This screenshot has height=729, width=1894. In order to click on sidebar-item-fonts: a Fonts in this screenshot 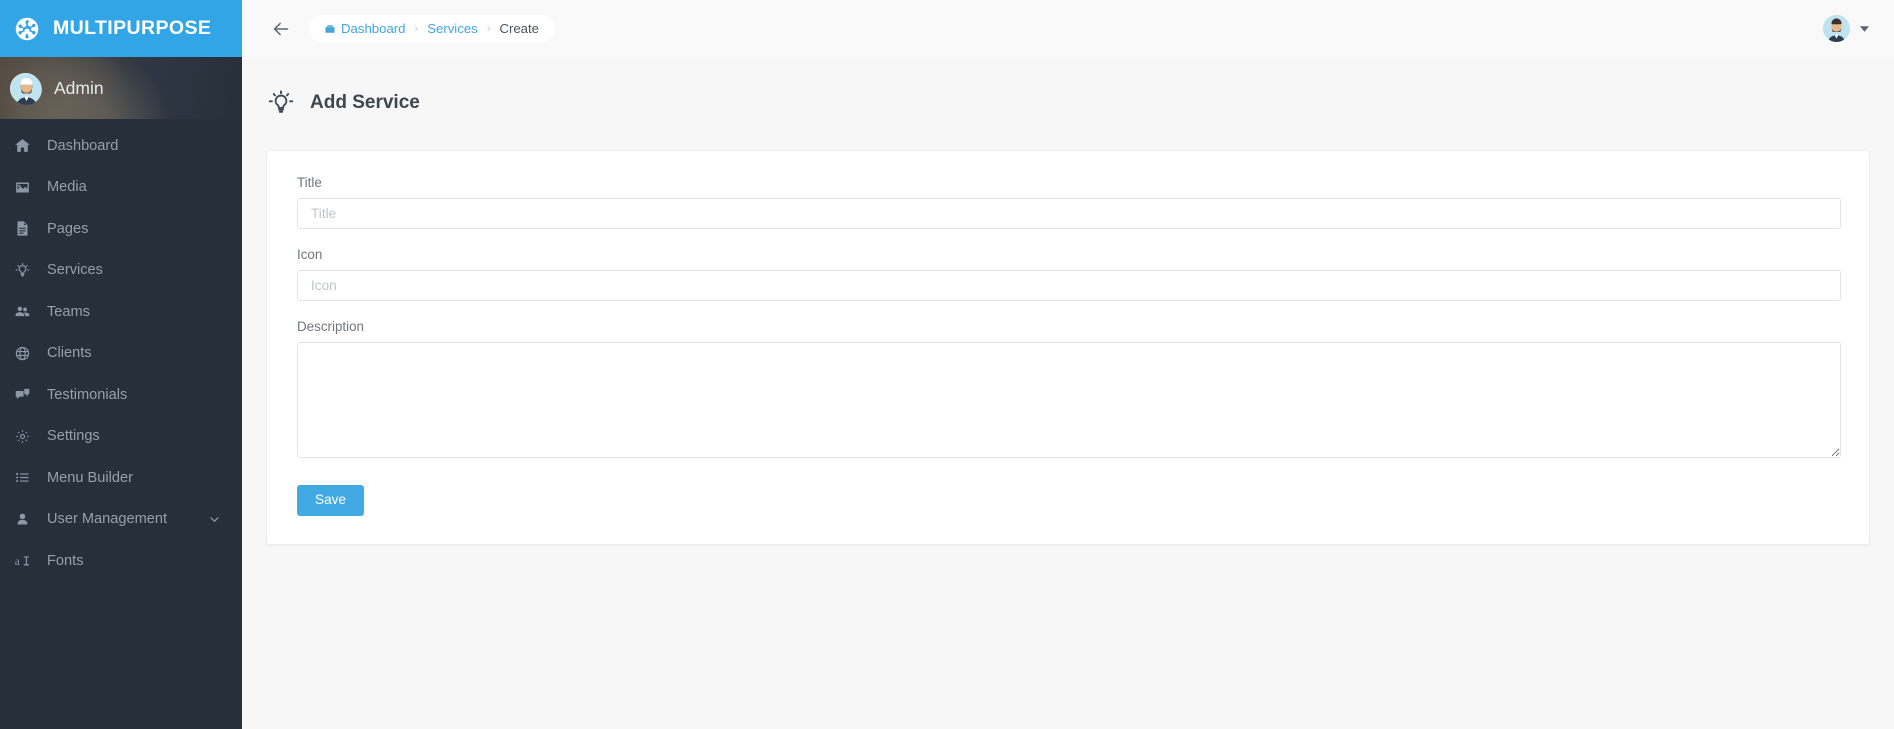, I will do `click(121, 561)`.